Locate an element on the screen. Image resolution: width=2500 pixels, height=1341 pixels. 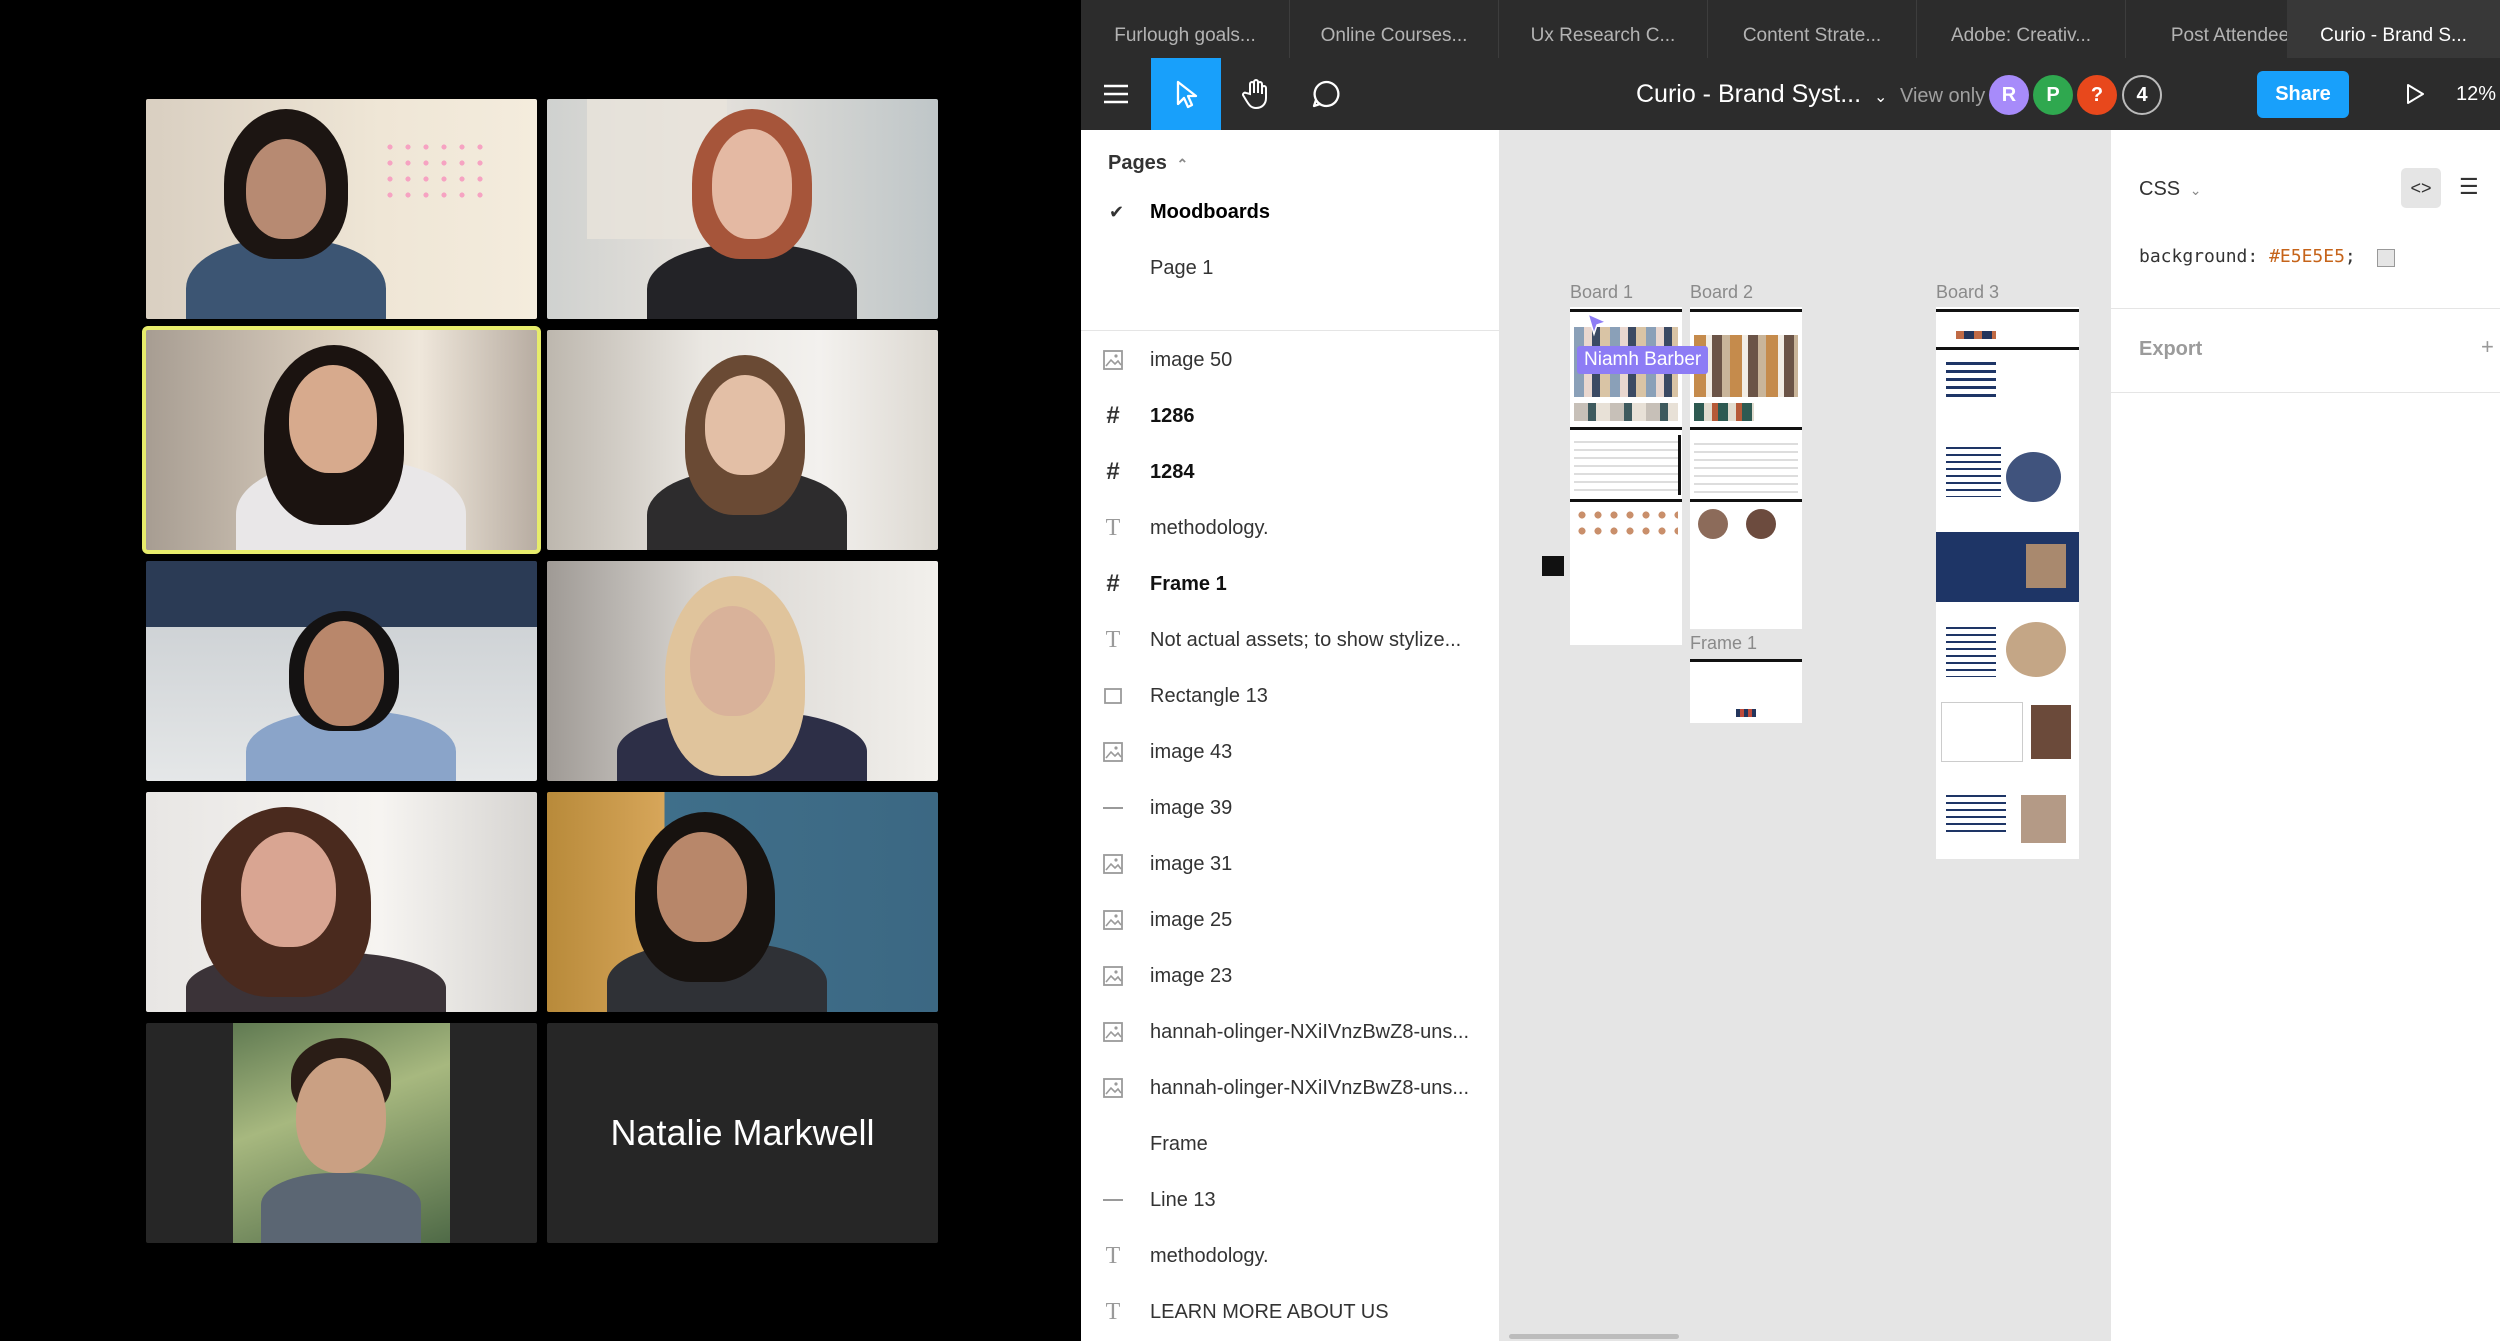
layer-row: Rectangle 13 is located at coordinates (1290, 696).